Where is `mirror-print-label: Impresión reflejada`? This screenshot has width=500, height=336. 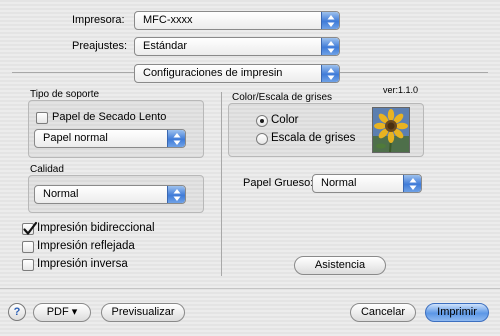 mirror-print-label: Impresión reflejada is located at coordinates (86, 246).